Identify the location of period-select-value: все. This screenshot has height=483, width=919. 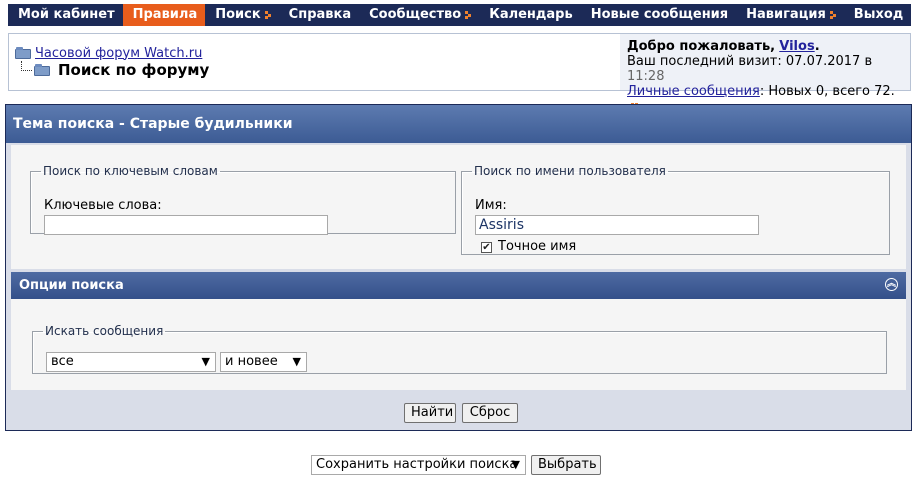
(62, 361).